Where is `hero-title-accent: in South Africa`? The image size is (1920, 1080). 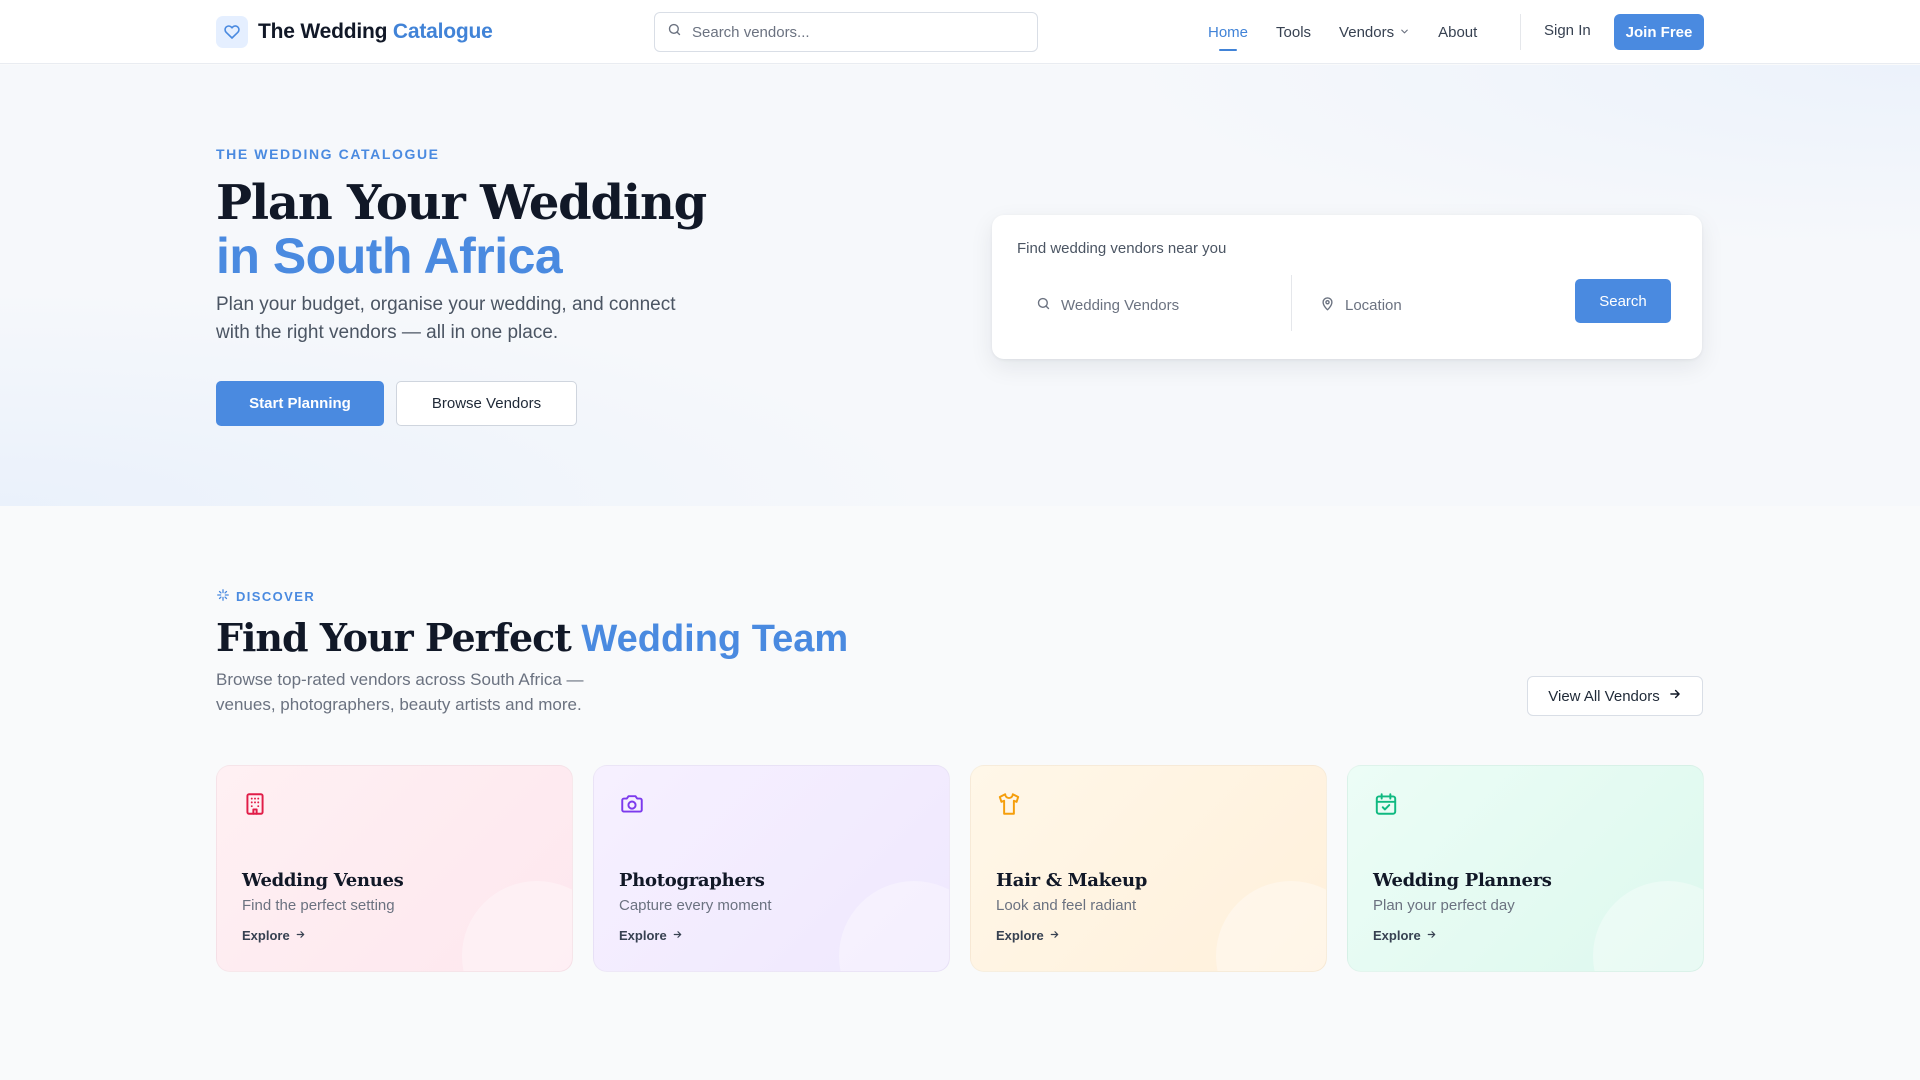 hero-title-accent: in South Africa is located at coordinates (389, 256).